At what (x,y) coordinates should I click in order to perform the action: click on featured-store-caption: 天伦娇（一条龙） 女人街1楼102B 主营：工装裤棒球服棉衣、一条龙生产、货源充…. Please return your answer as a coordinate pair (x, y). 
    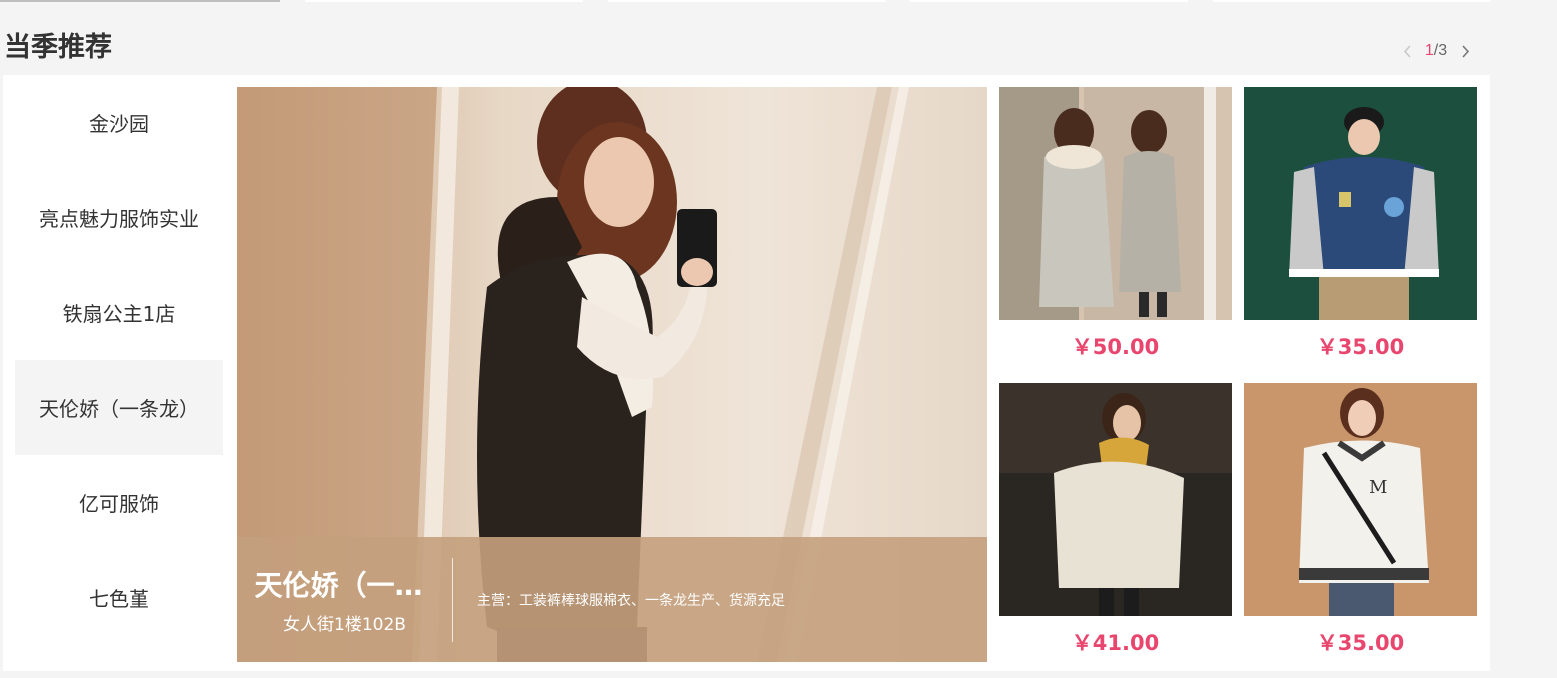
    Looking at the image, I should click on (612, 599).